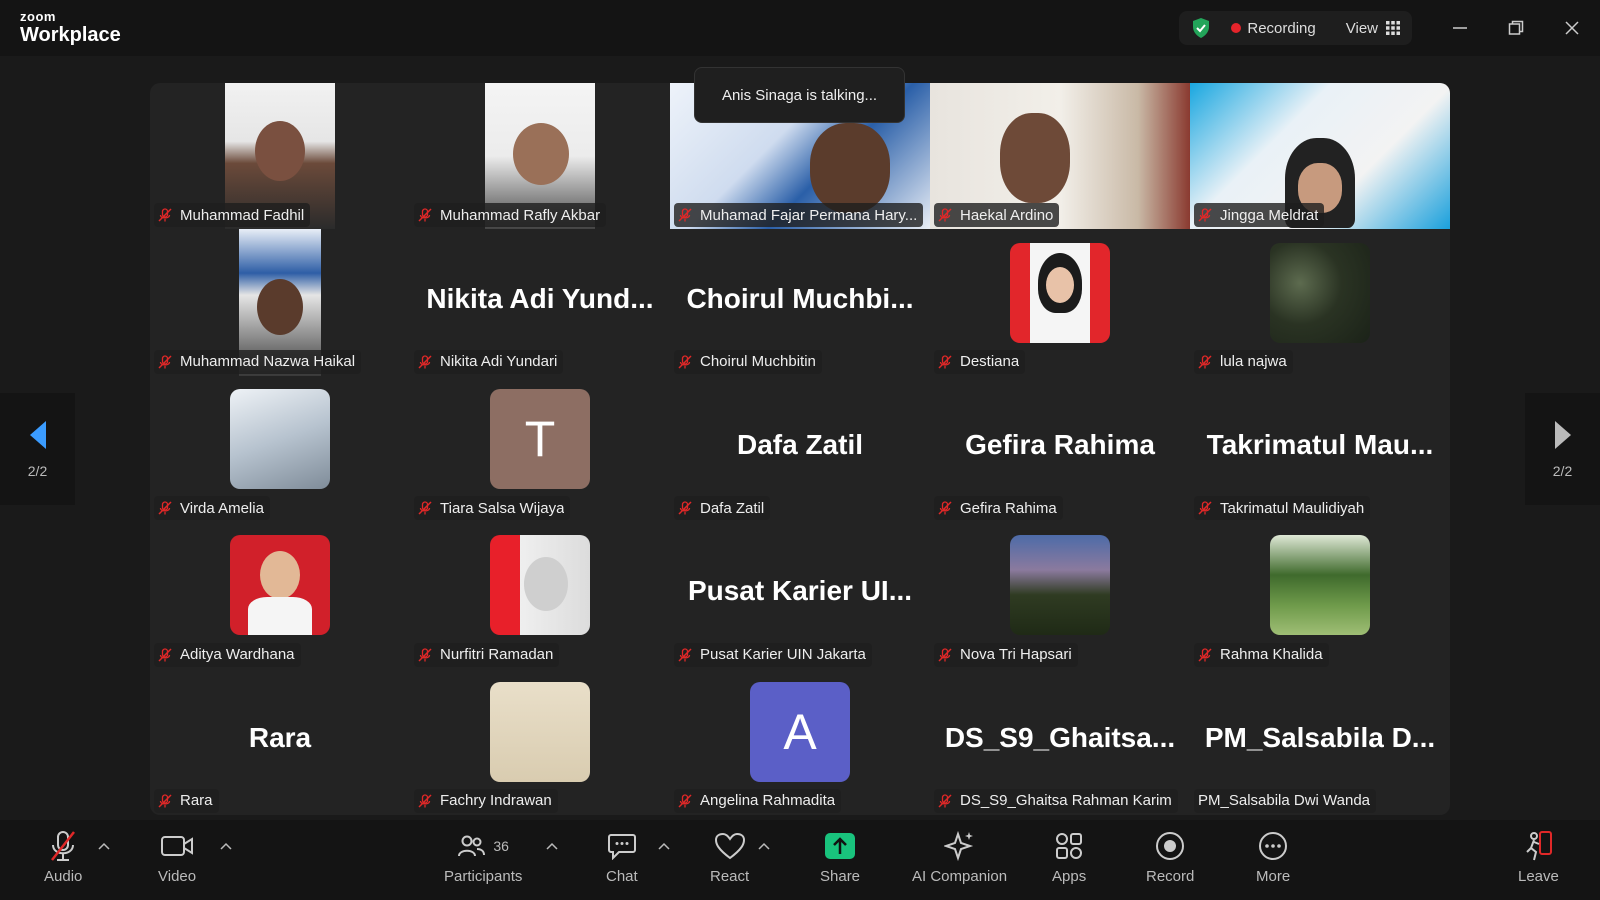 The width and height of the screenshot is (1600, 900). Describe the element at coordinates (37, 435) in the screenshot. I see `arrow-left-icon` at that location.